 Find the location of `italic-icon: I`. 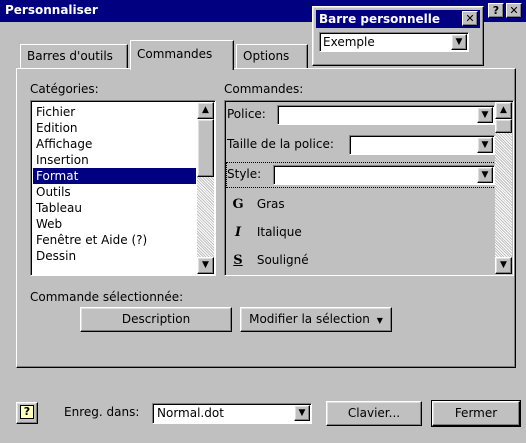

italic-icon: I is located at coordinates (238, 232).